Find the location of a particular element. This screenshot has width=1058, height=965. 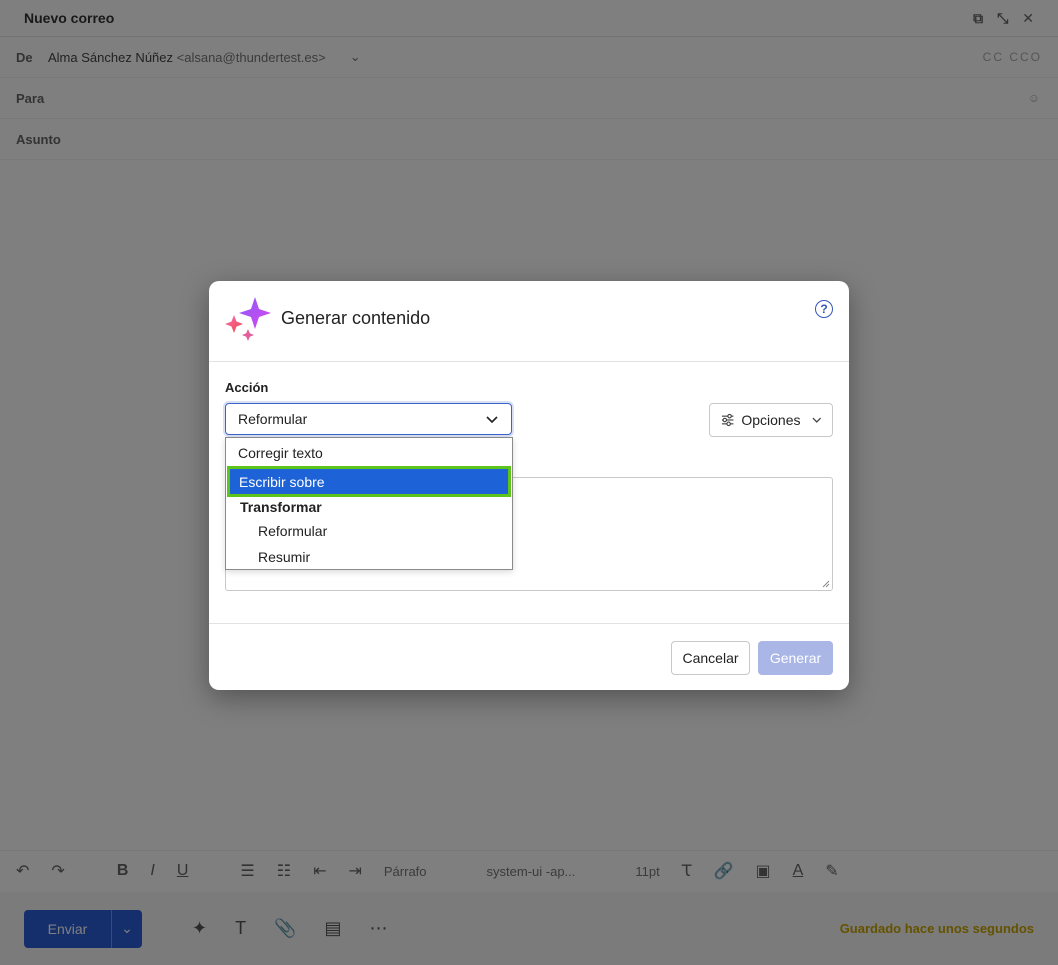

generate-button: Generar is located at coordinates (795, 658).